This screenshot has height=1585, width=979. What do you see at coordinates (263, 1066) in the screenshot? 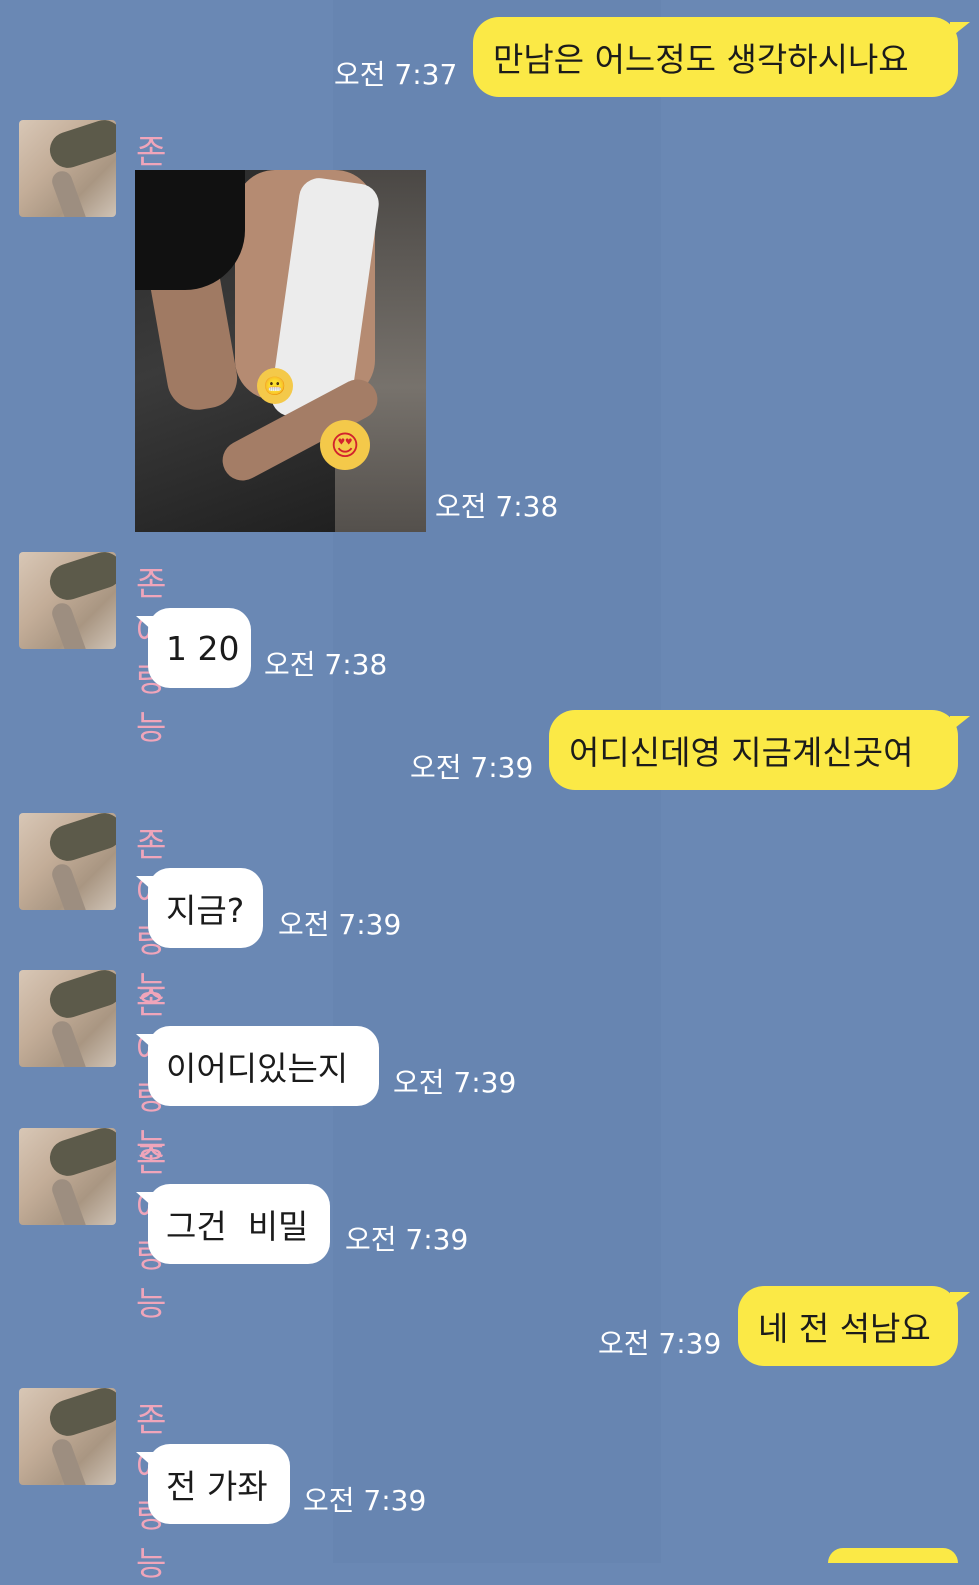
I see `message-bubble: 이어디있는지` at bounding box center [263, 1066].